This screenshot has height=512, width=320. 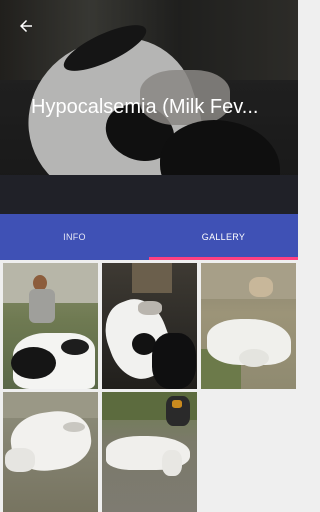 I want to click on tab-gallery: GALLERY, so click(x=223, y=237).